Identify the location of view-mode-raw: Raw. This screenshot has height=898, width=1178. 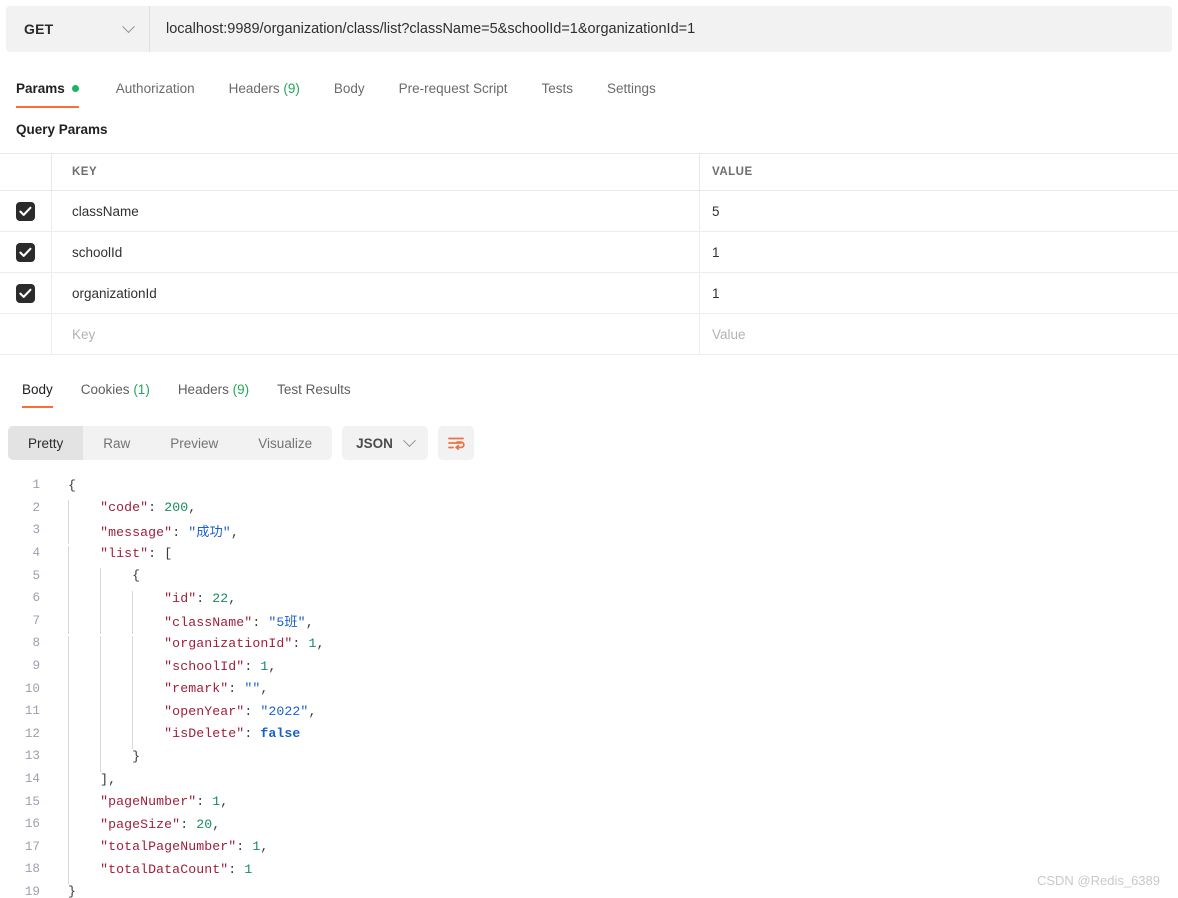
(116, 443).